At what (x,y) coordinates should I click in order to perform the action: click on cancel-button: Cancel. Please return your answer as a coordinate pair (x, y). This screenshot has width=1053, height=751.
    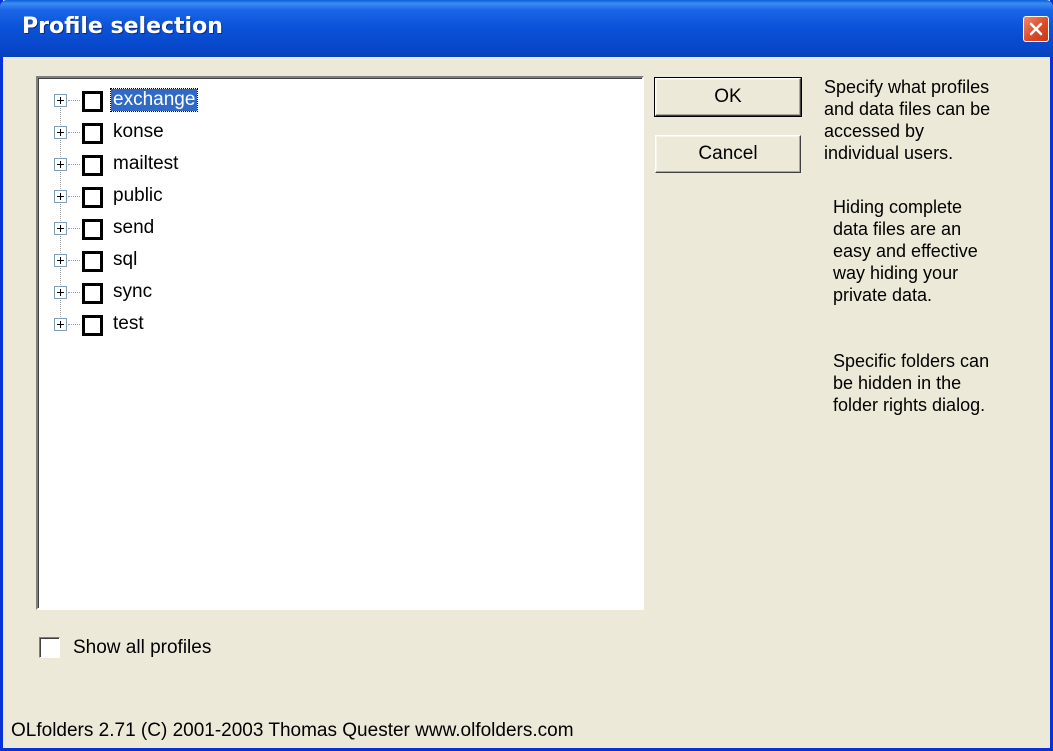
    Looking at the image, I should click on (728, 154).